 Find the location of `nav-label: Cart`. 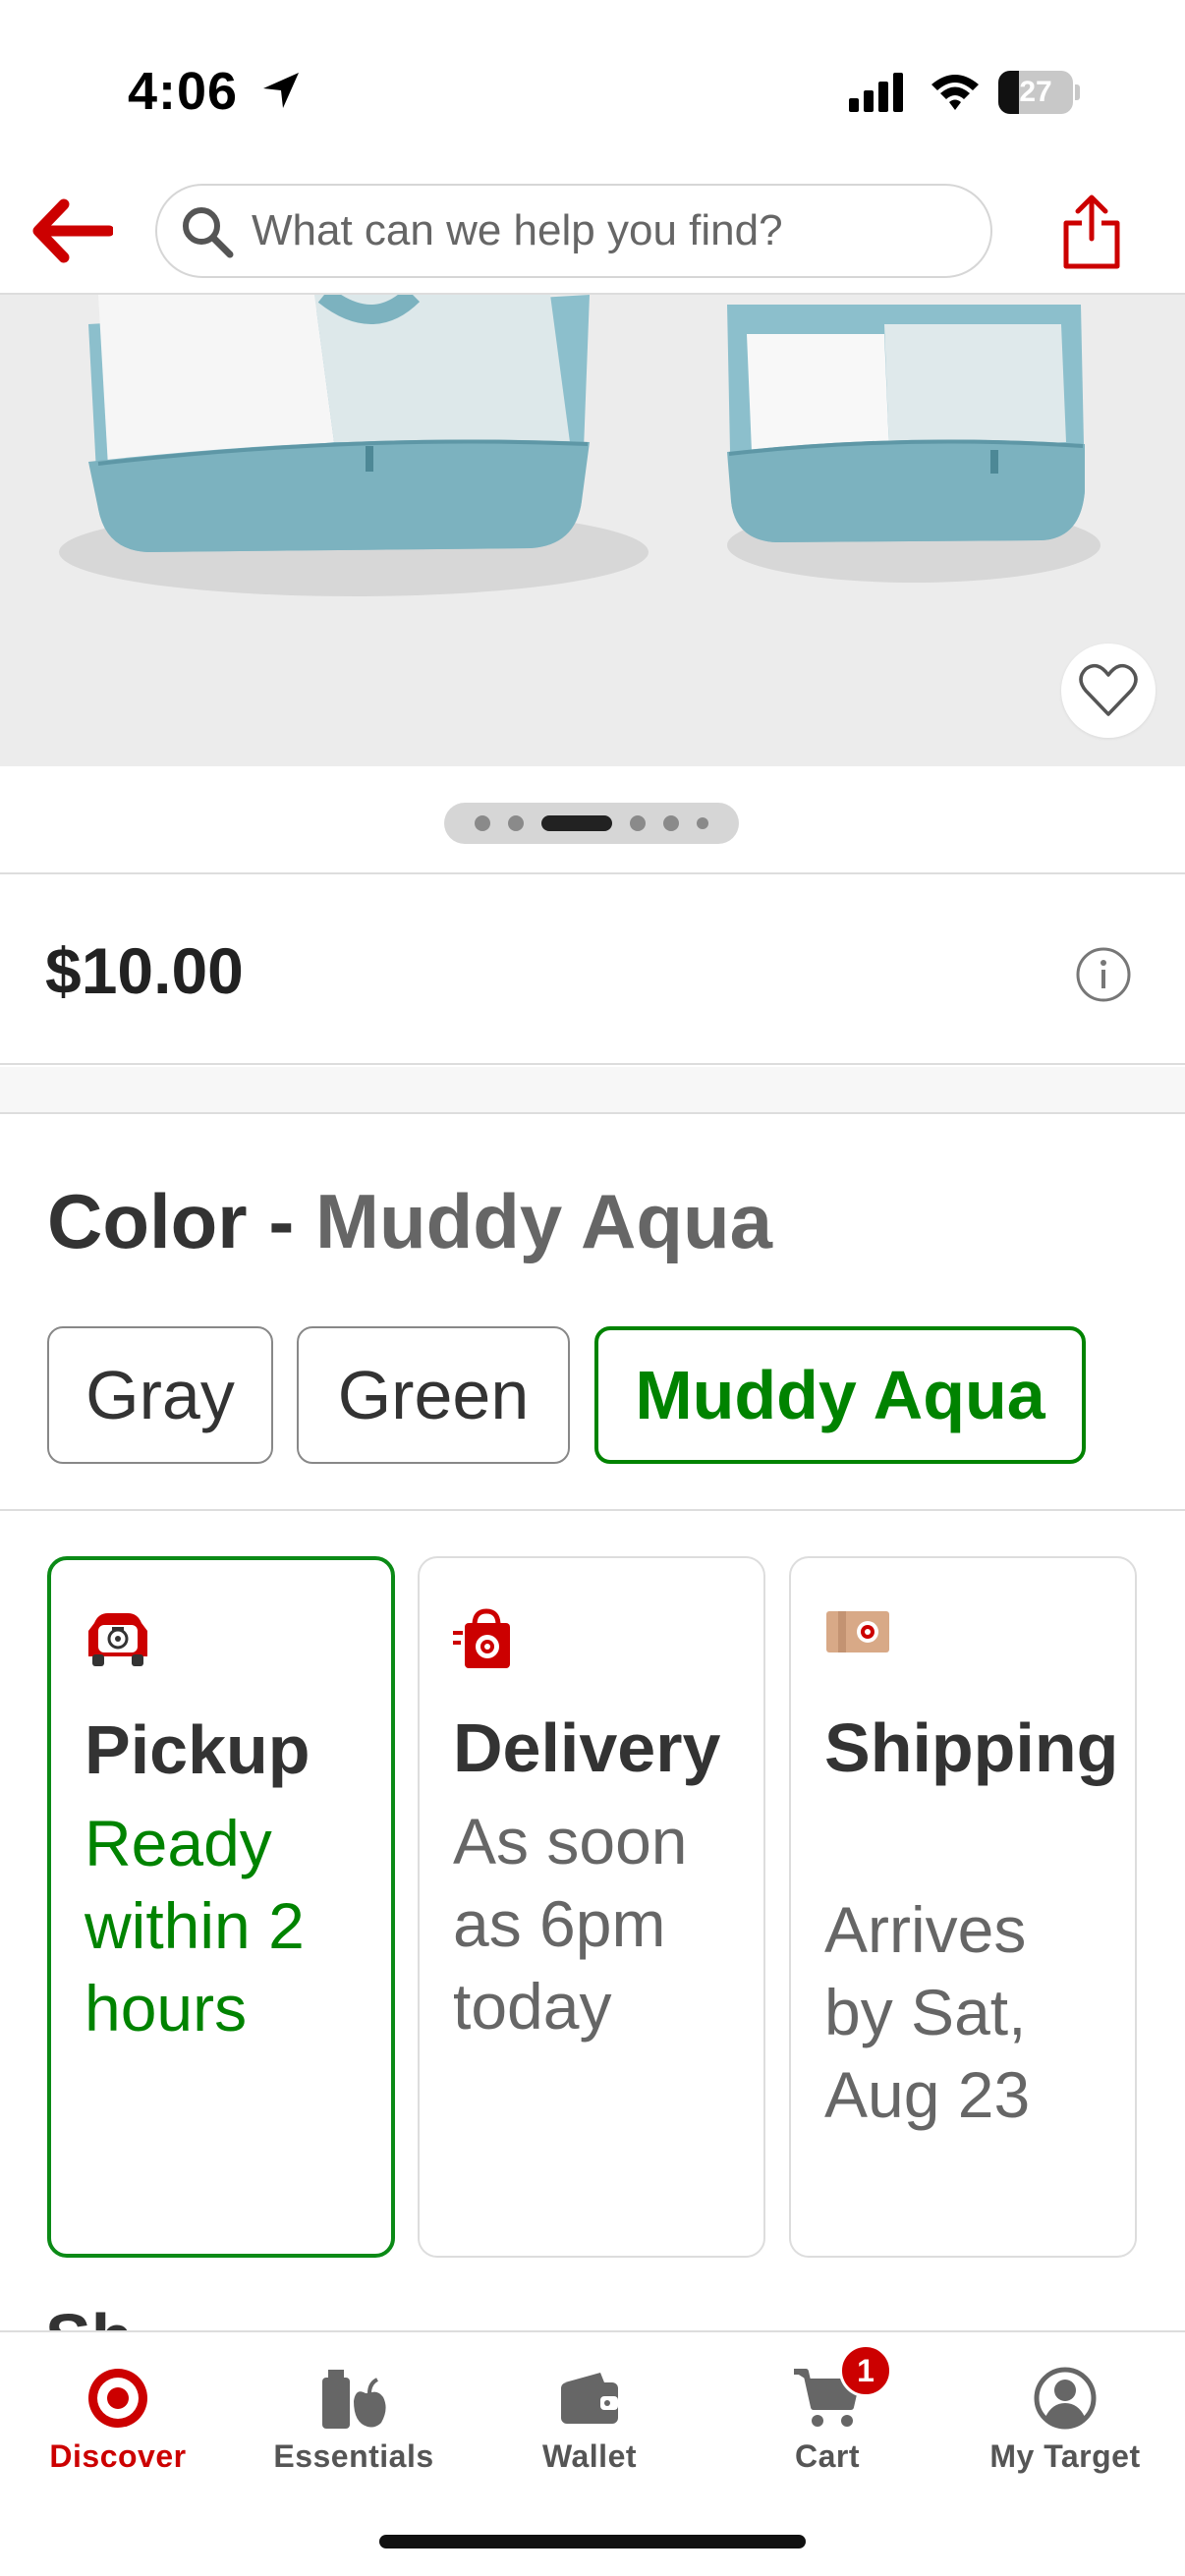

nav-label: Cart is located at coordinates (827, 2456).